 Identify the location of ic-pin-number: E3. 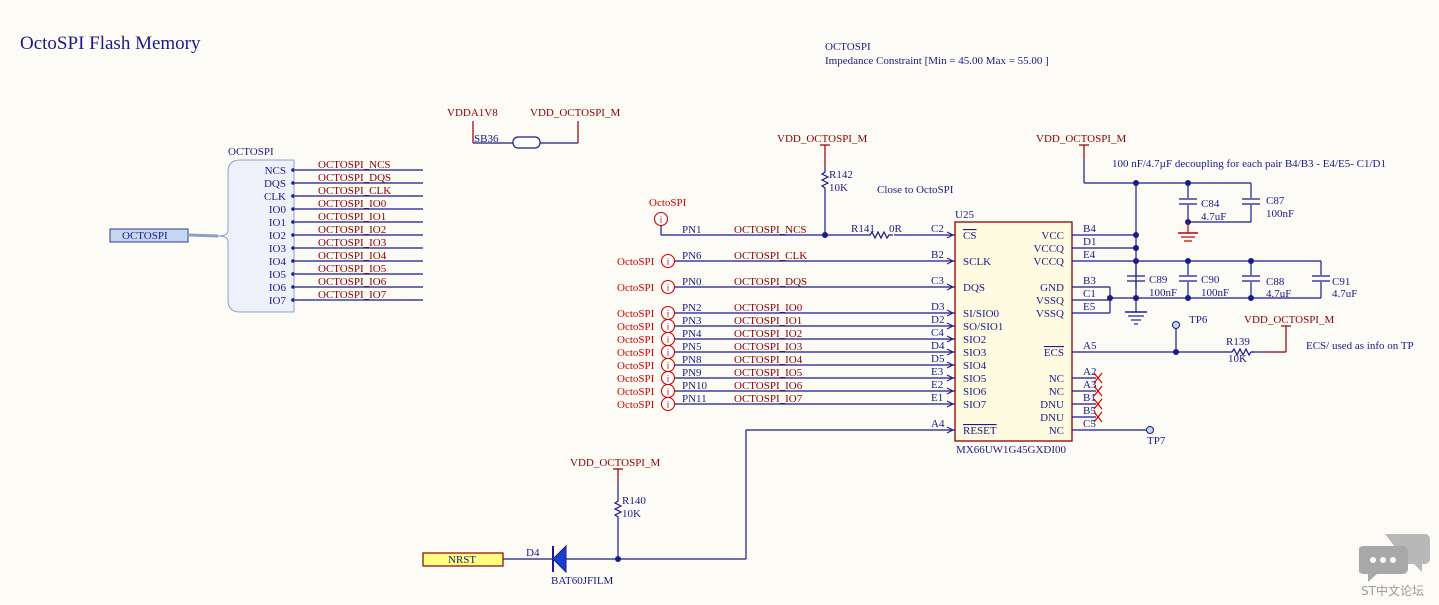
(937, 372).